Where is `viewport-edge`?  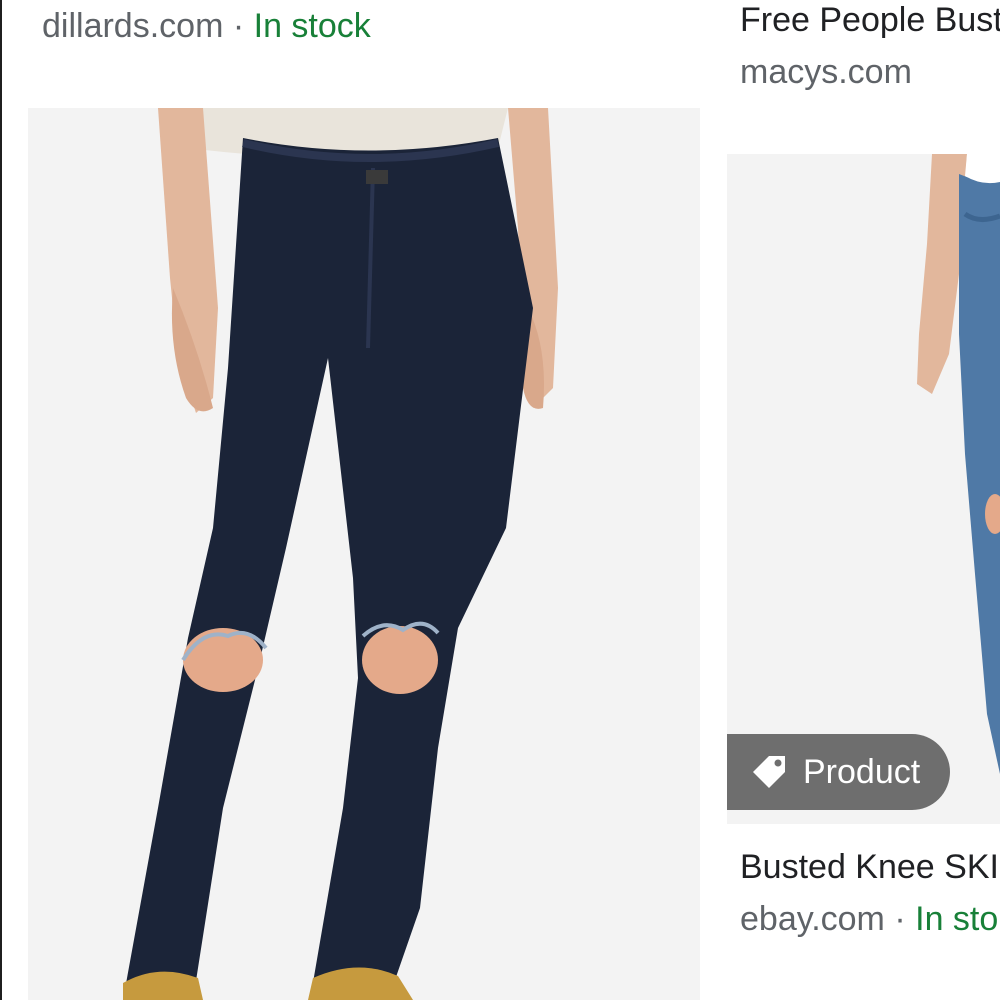 viewport-edge is located at coordinates (1, 500).